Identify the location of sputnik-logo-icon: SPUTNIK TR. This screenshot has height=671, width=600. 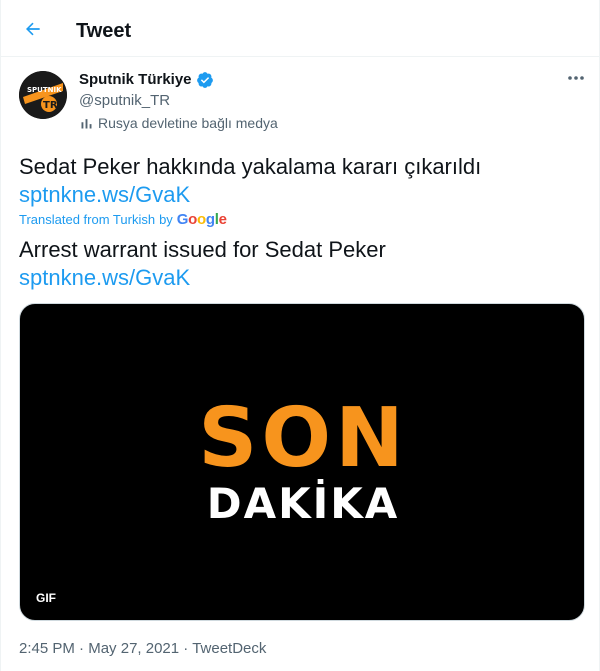
(43, 95).